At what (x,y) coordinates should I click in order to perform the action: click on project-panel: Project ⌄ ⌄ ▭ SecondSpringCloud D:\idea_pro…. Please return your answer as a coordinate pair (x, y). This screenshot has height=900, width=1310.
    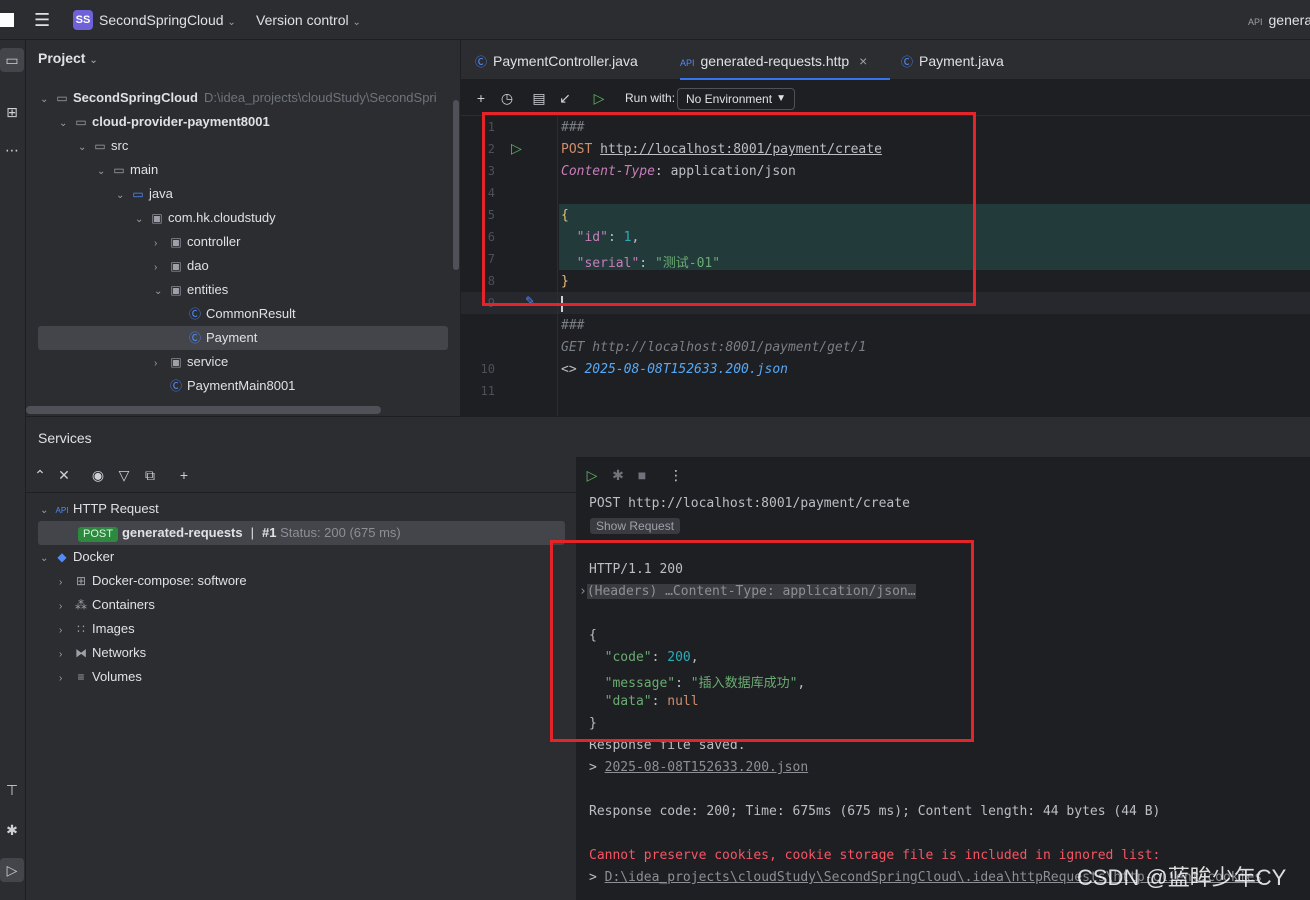
    Looking at the image, I should click on (243, 228).